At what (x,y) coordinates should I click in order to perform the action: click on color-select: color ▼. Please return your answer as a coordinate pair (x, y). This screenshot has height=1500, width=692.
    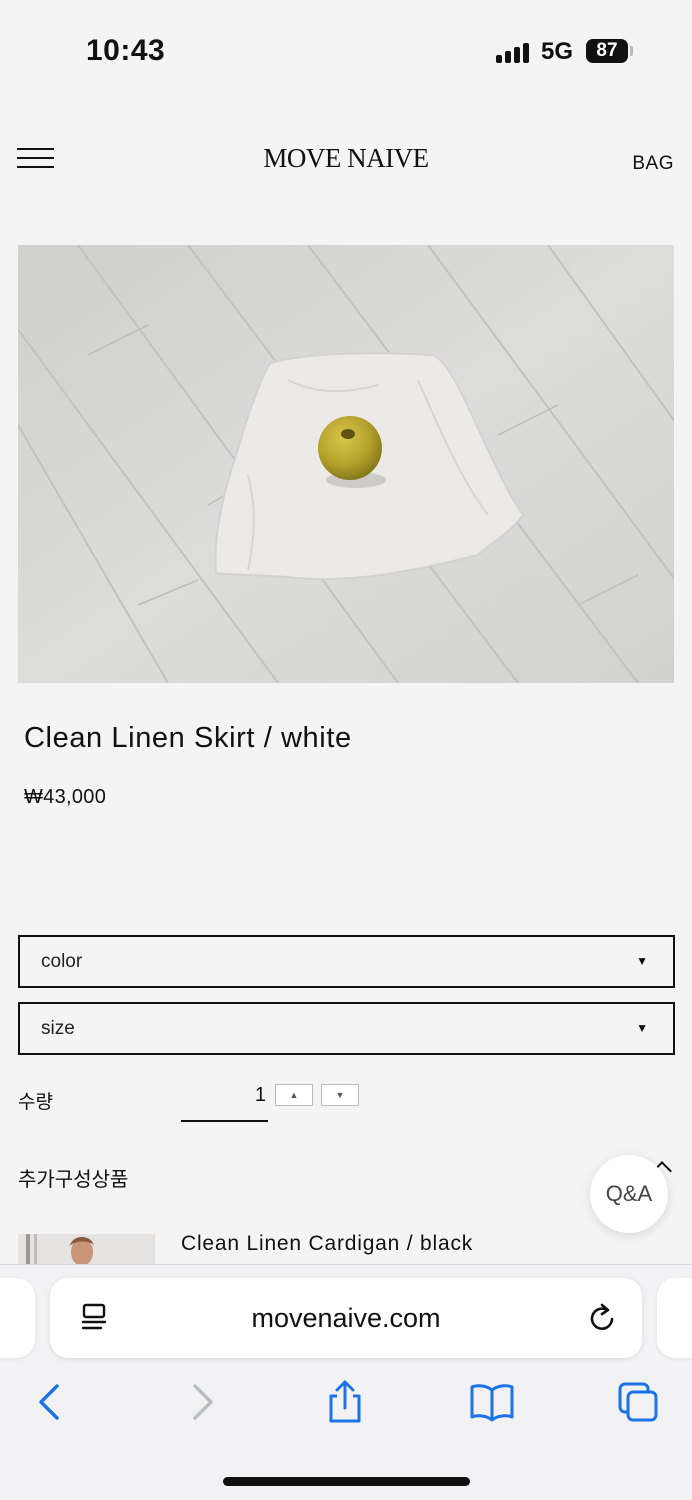
    Looking at the image, I should click on (346, 961).